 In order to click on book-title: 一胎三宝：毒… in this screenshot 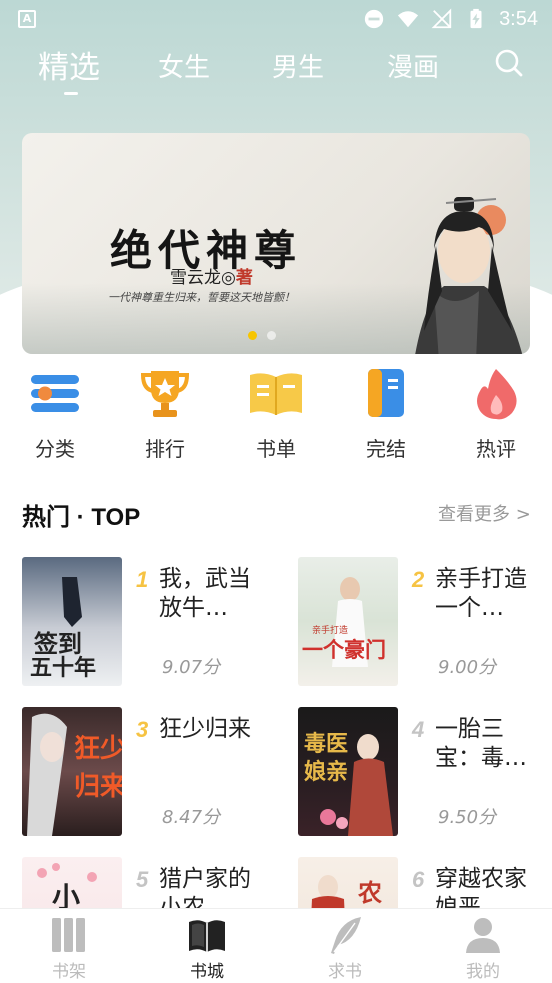, I will do `click(481, 743)`.